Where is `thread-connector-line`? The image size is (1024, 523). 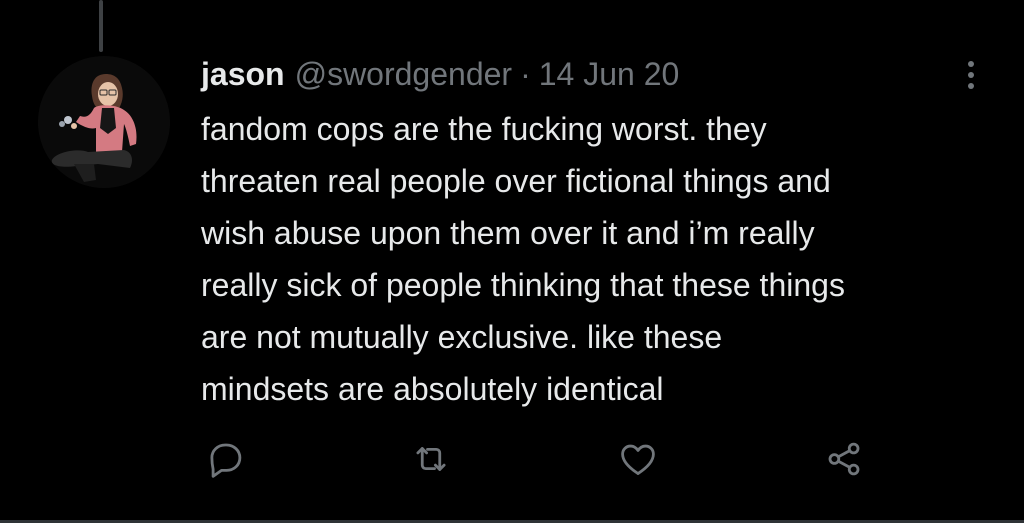 thread-connector-line is located at coordinates (101, 26).